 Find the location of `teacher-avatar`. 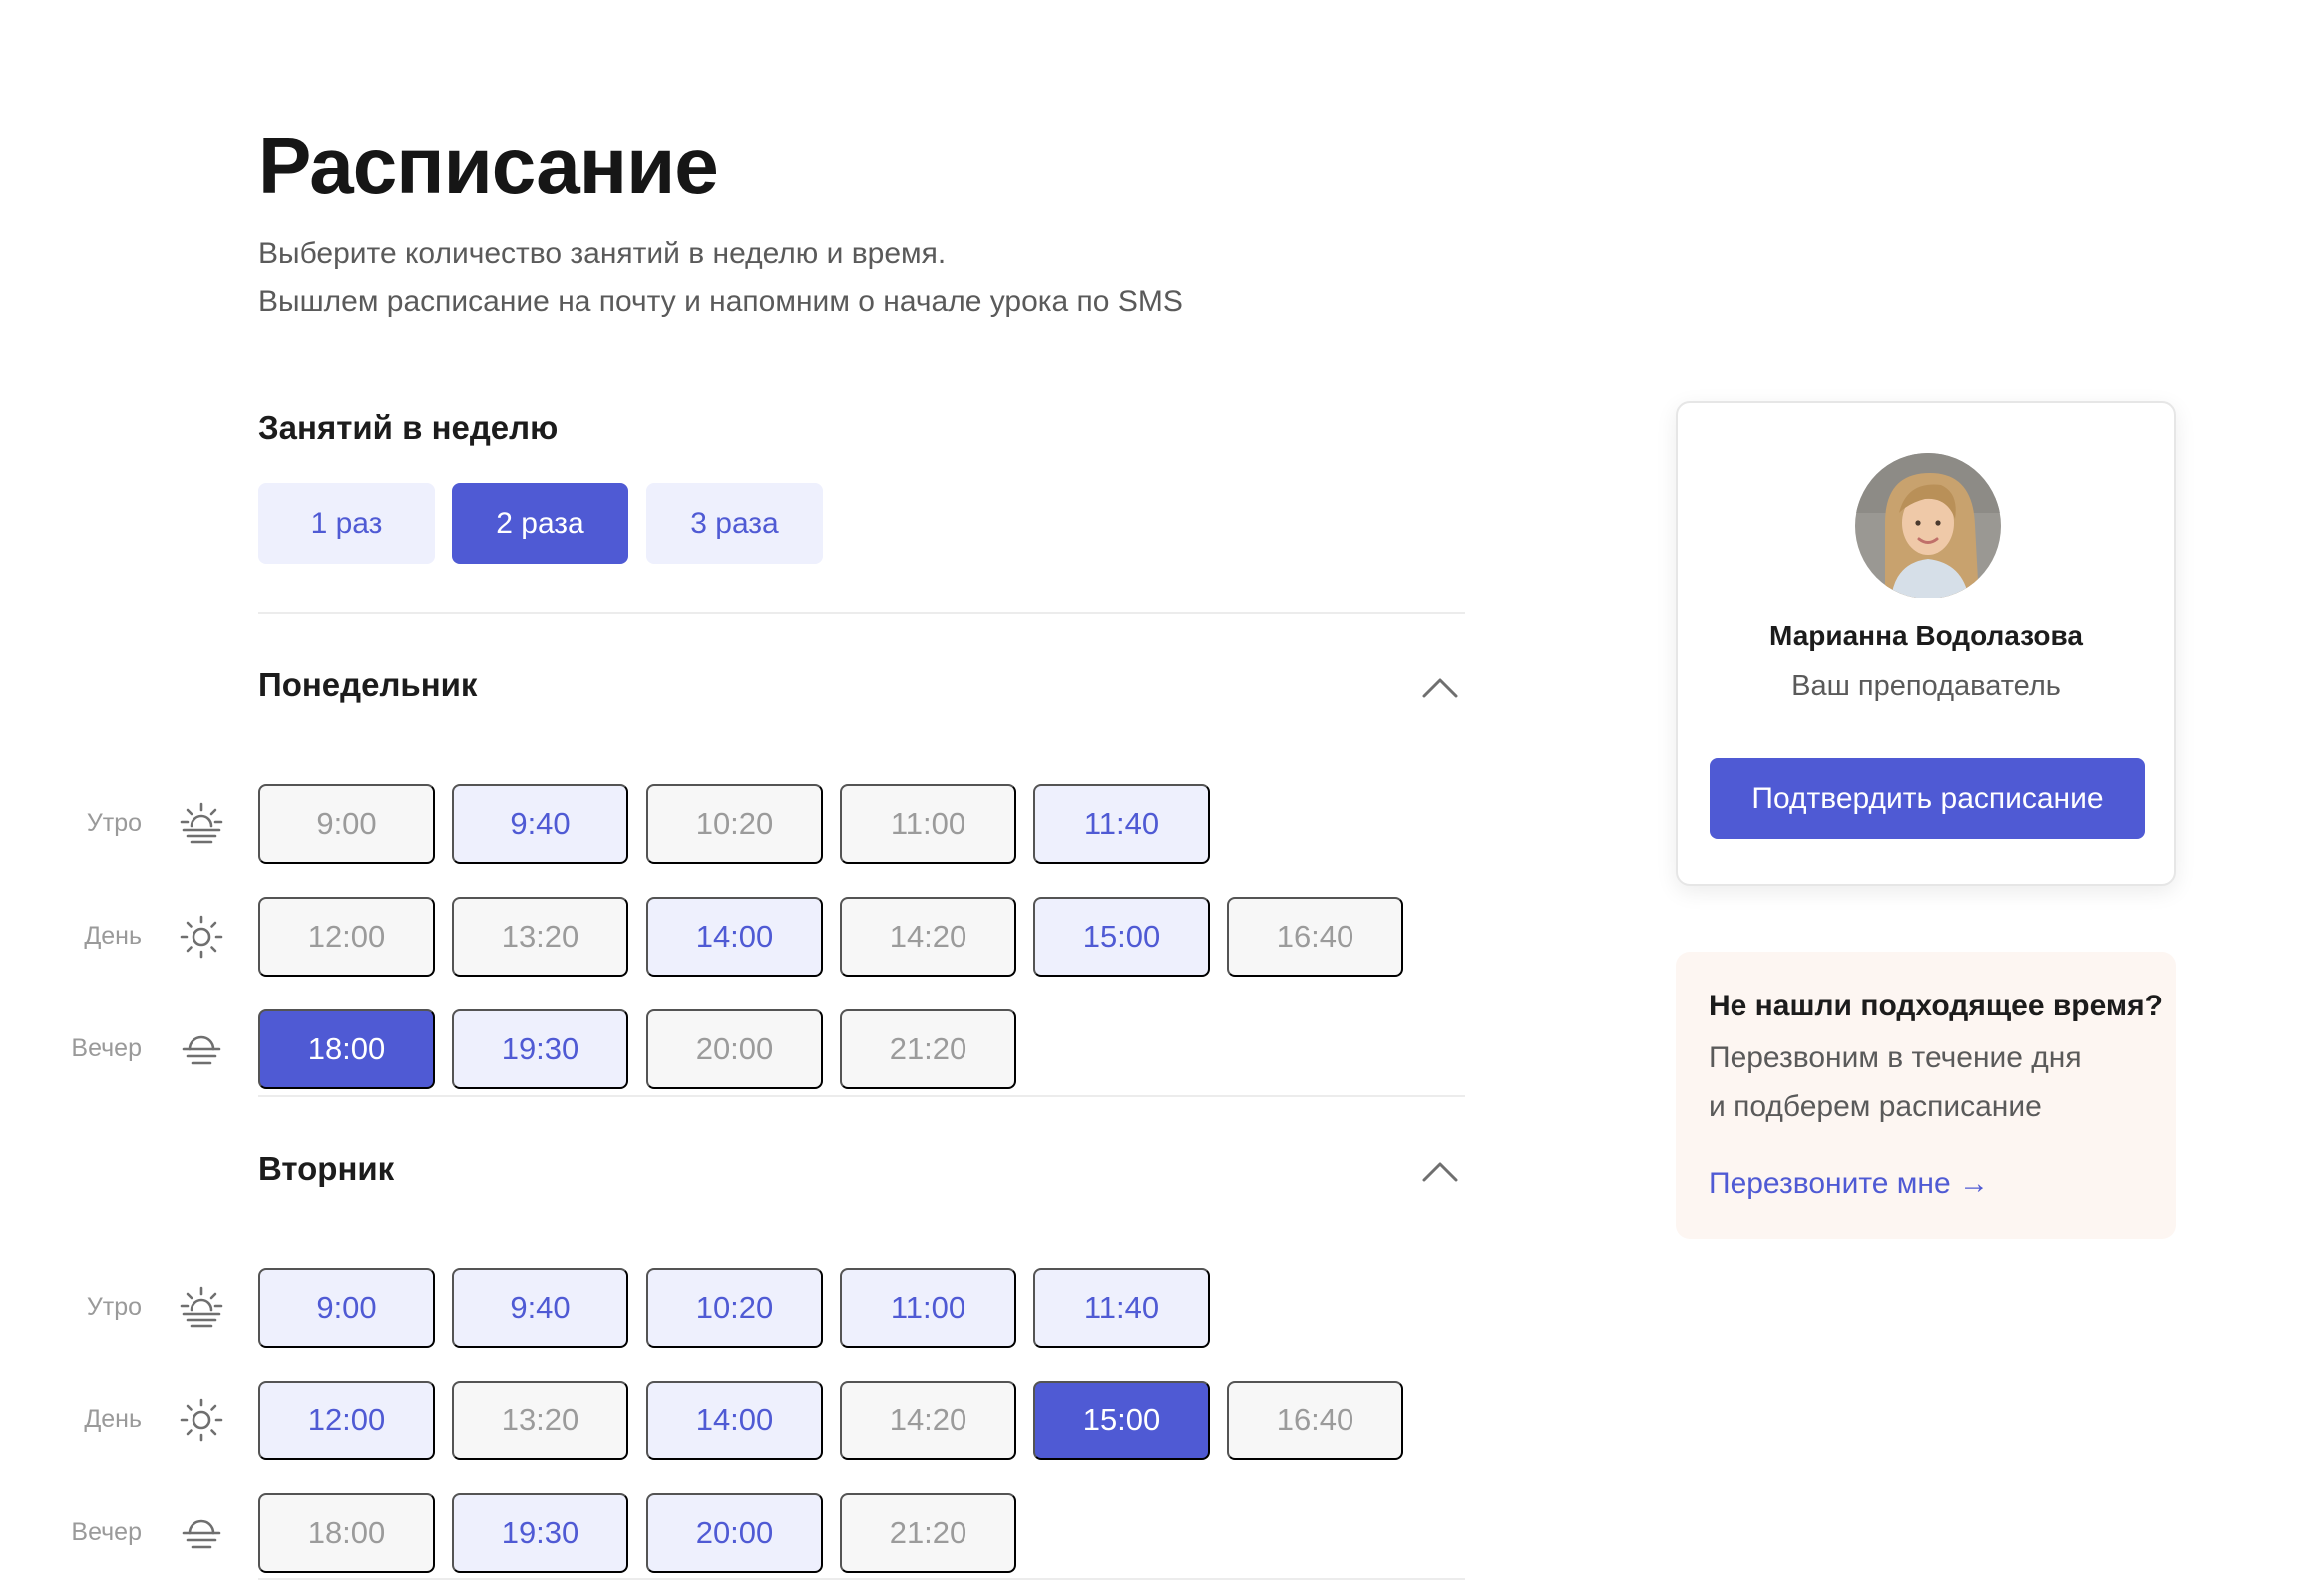

teacher-avatar is located at coordinates (1928, 525).